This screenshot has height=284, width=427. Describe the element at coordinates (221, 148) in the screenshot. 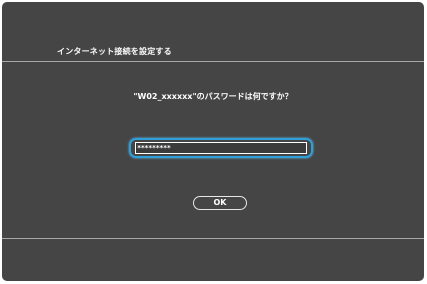

I see `password-input: *********` at that location.